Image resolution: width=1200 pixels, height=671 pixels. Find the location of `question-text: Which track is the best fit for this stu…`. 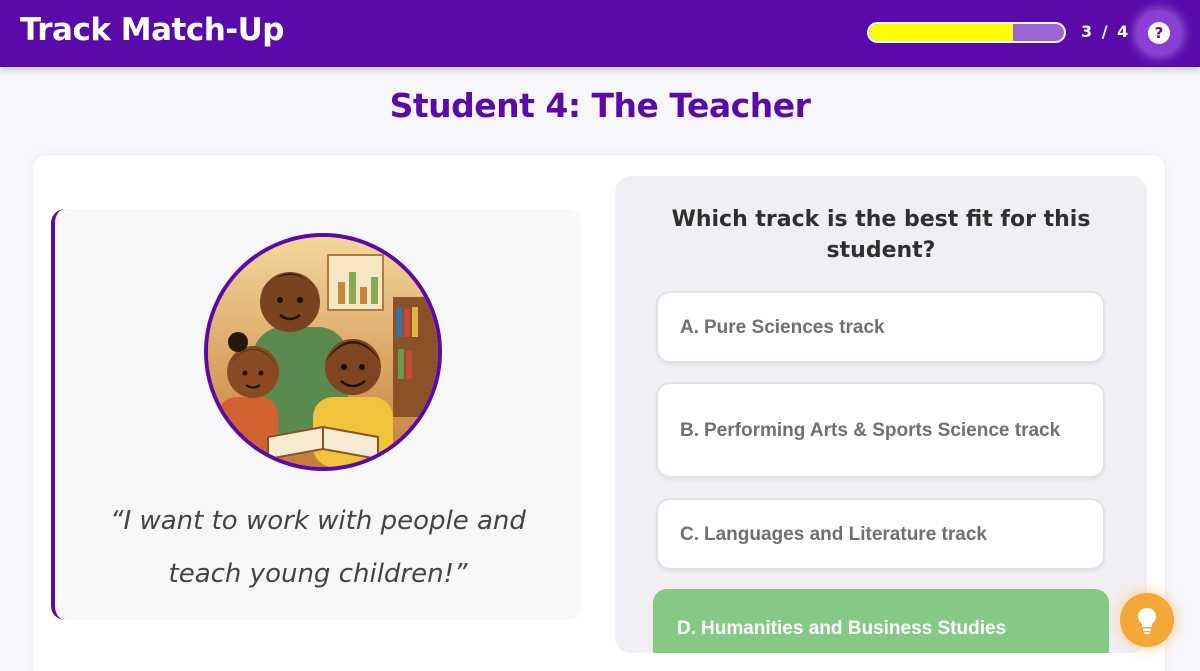

question-text: Which track is the best fit for this stu… is located at coordinates (881, 235).